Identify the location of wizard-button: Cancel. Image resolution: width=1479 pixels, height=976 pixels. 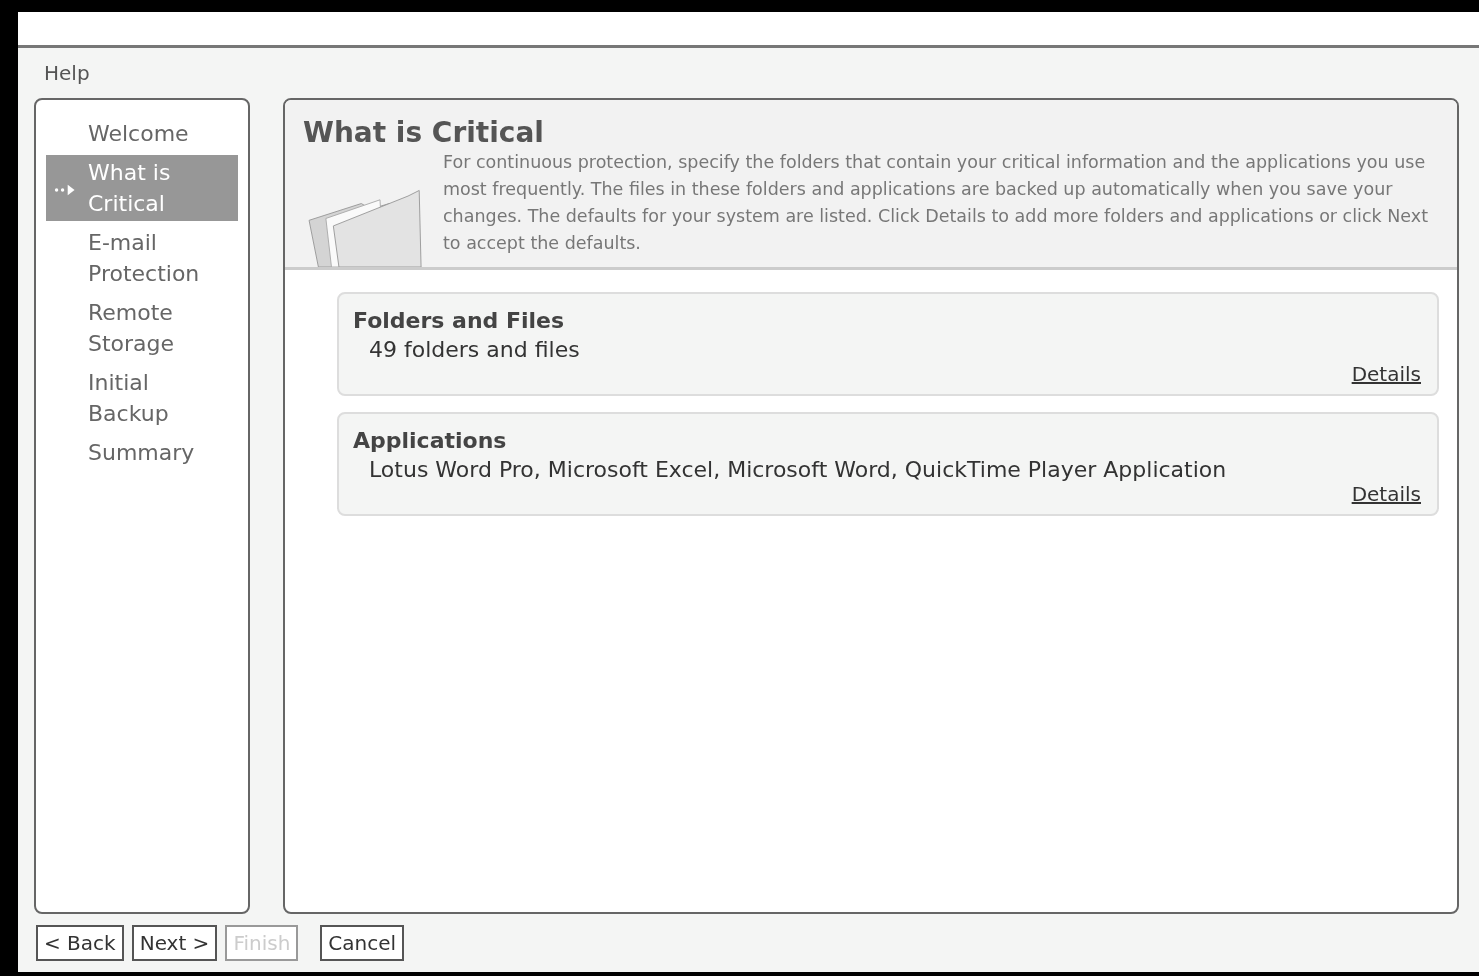
(362, 943).